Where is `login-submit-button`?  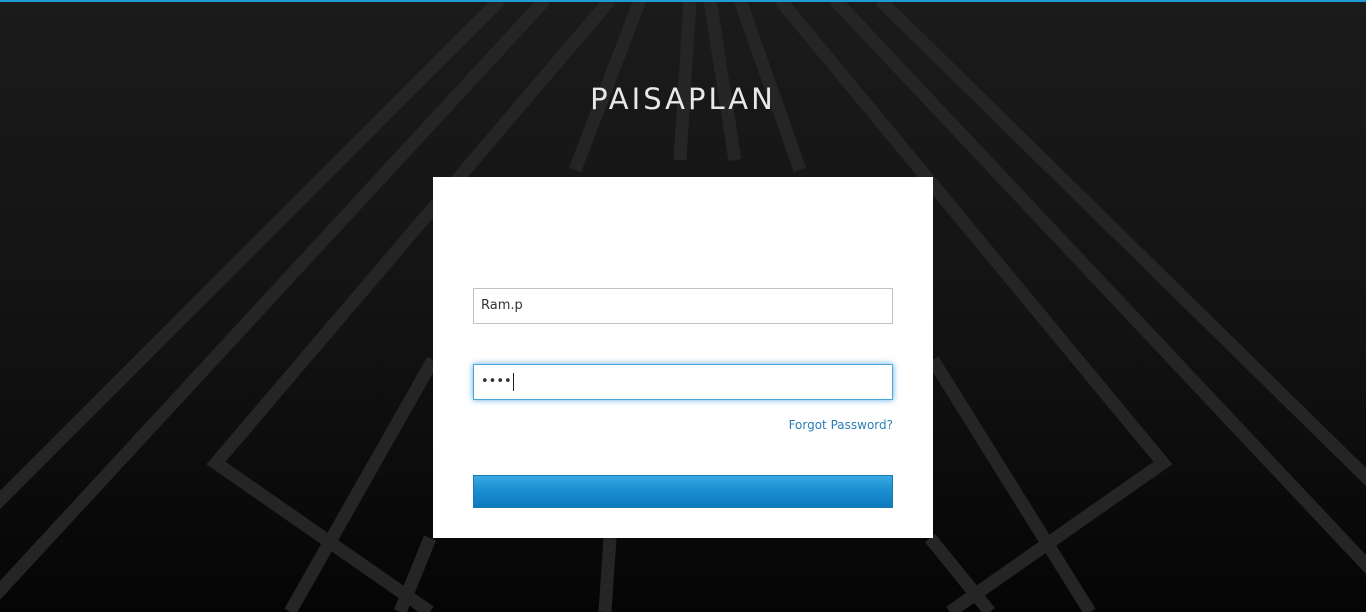 login-submit-button is located at coordinates (683, 491).